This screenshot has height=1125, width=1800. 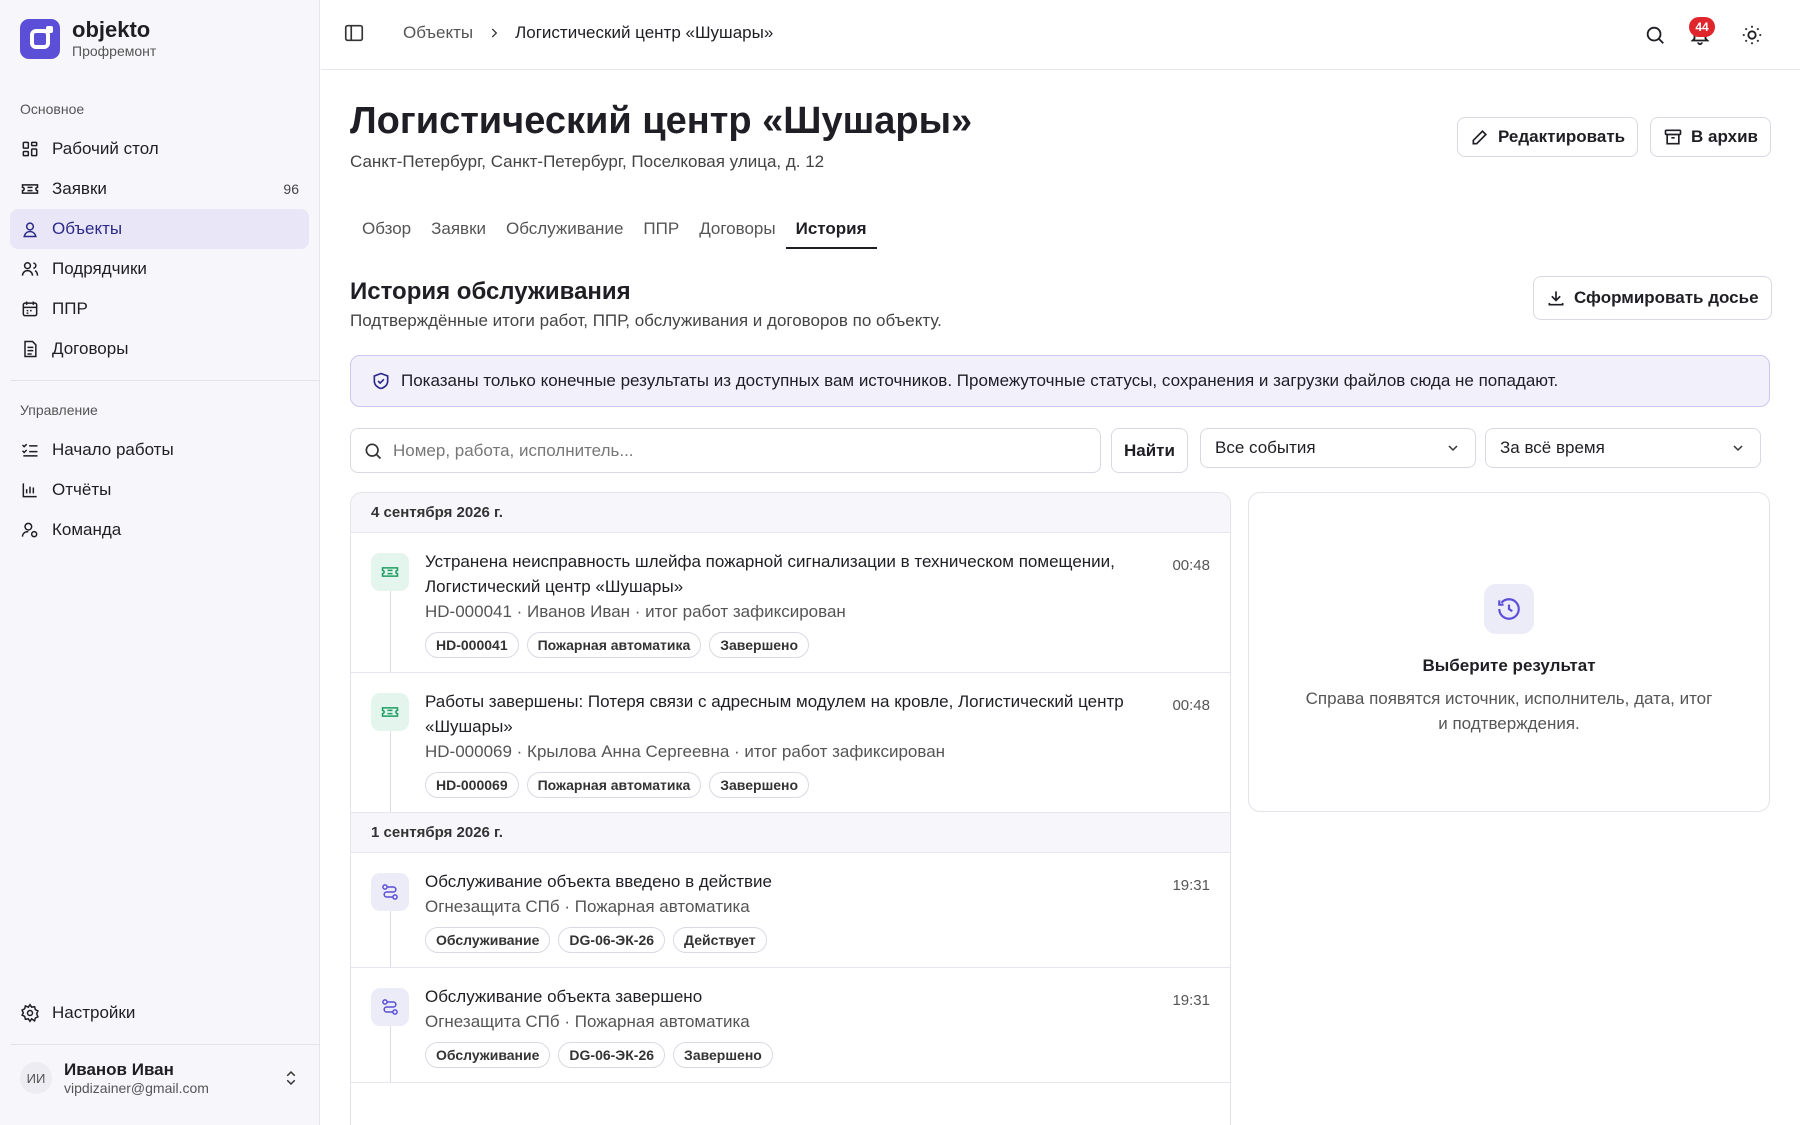 What do you see at coordinates (119, 1069) in the screenshot?
I see `user-name: Иванов Иван` at bounding box center [119, 1069].